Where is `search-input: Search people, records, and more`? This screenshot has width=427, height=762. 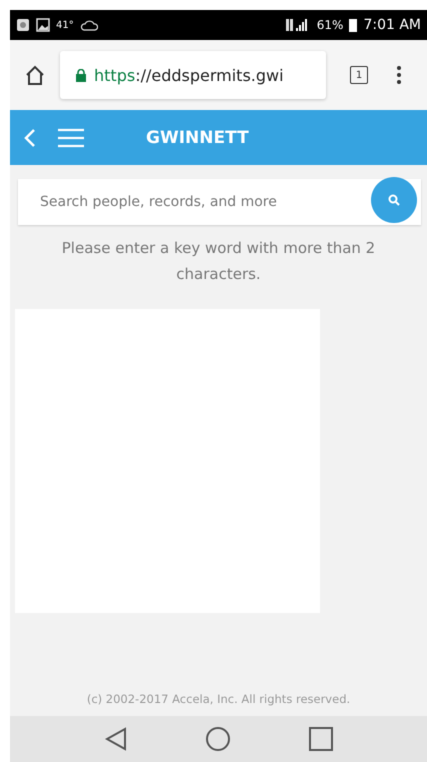
search-input: Search people, records, and more is located at coordinates (204, 202).